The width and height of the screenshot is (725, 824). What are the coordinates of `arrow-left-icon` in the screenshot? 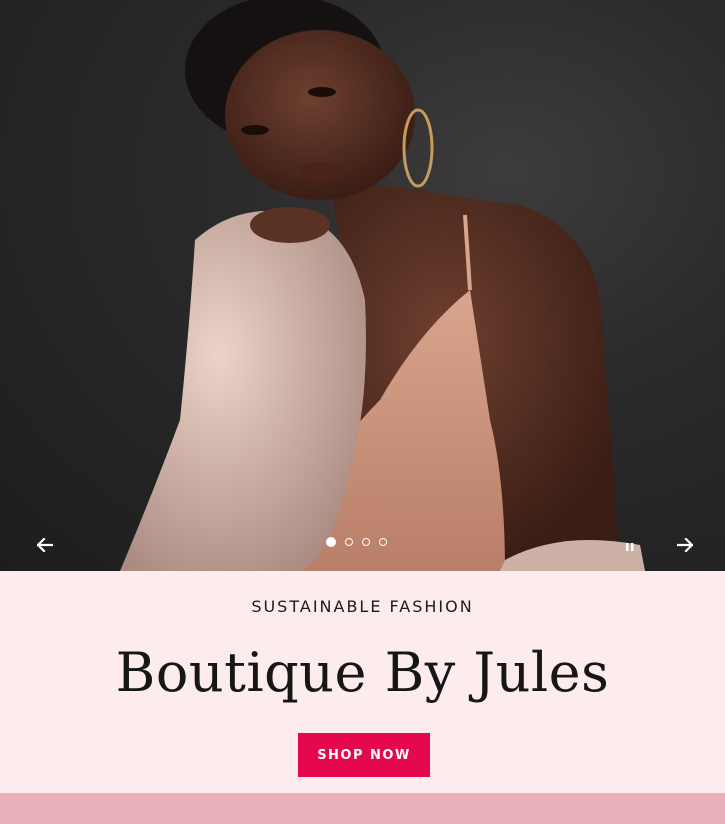 It's located at (45, 545).